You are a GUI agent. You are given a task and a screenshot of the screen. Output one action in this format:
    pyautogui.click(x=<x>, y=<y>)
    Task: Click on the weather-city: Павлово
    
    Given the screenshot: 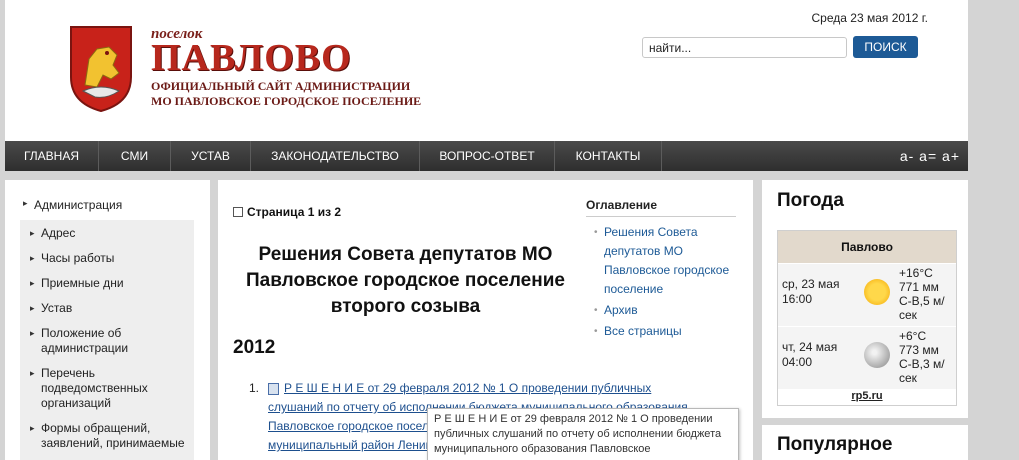 What is the action you would take?
    pyautogui.click(x=867, y=247)
    